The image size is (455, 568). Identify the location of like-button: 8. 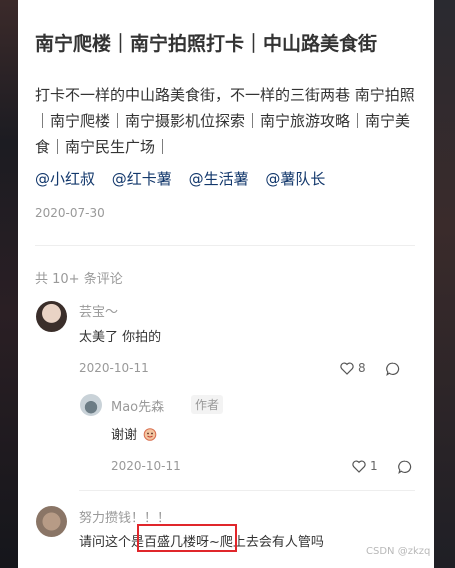
(353, 368).